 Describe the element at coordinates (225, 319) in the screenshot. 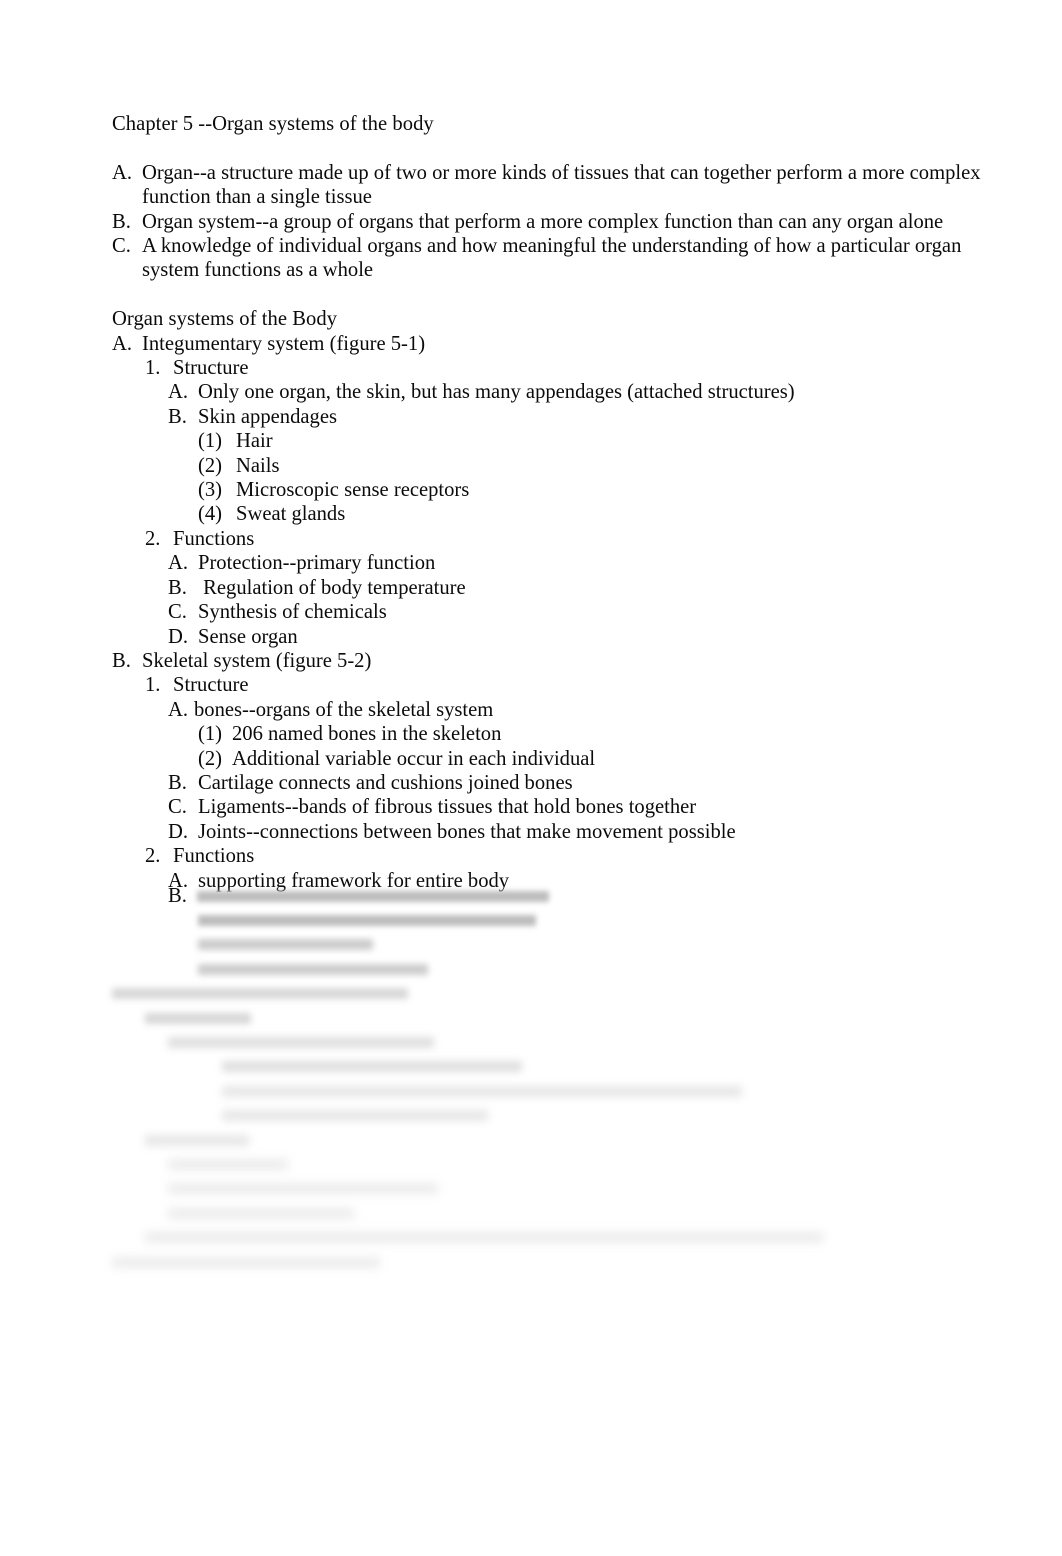

I see `section-heading: Organ systems of the Body` at that location.